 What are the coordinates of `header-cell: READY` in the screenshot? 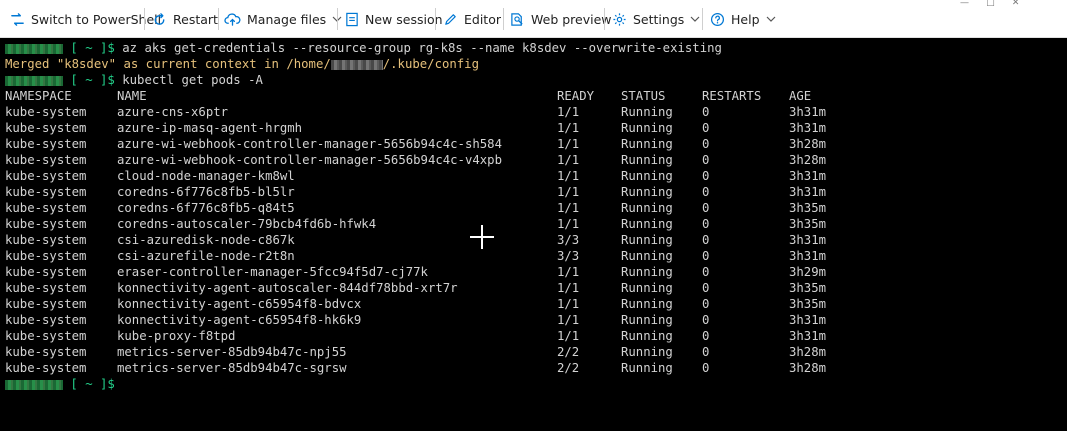 It's located at (576, 96).